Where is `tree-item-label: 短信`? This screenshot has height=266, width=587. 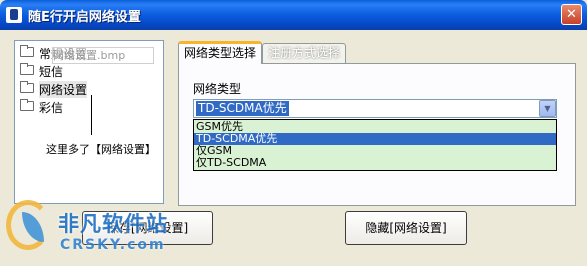
tree-item-label: 短信 is located at coordinates (51, 72).